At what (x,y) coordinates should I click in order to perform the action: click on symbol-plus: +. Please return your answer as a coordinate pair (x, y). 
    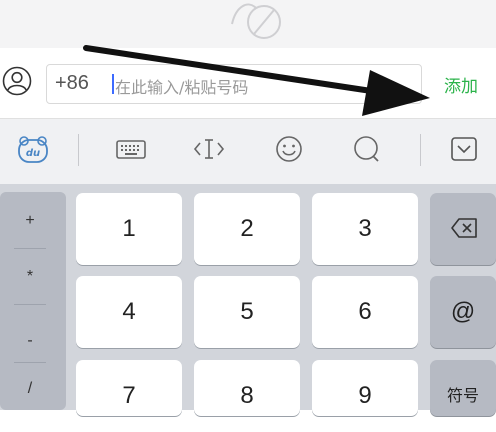
    Looking at the image, I should click on (30, 221).